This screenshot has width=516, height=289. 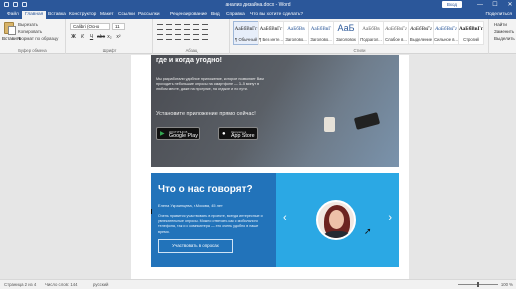 What do you see at coordinates (499, 15) in the screenshot?
I see `share-button: Поделиться` at bounding box center [499, 15].